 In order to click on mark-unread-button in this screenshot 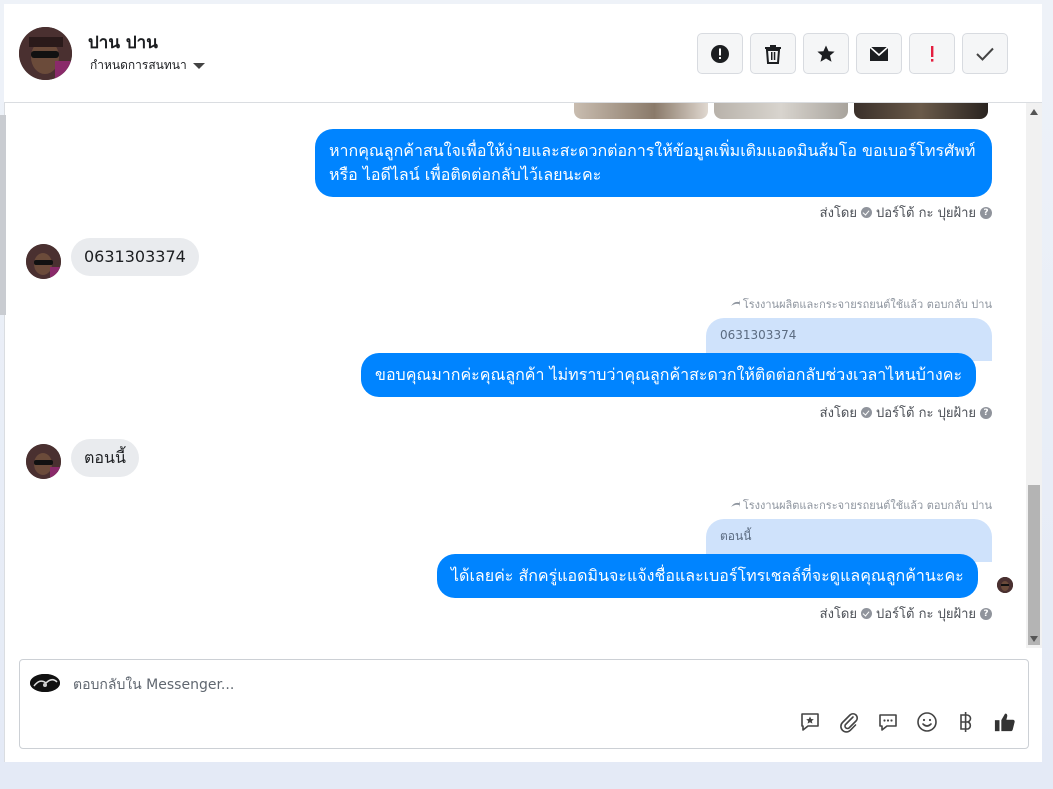, I will do `click(879, 53)`.